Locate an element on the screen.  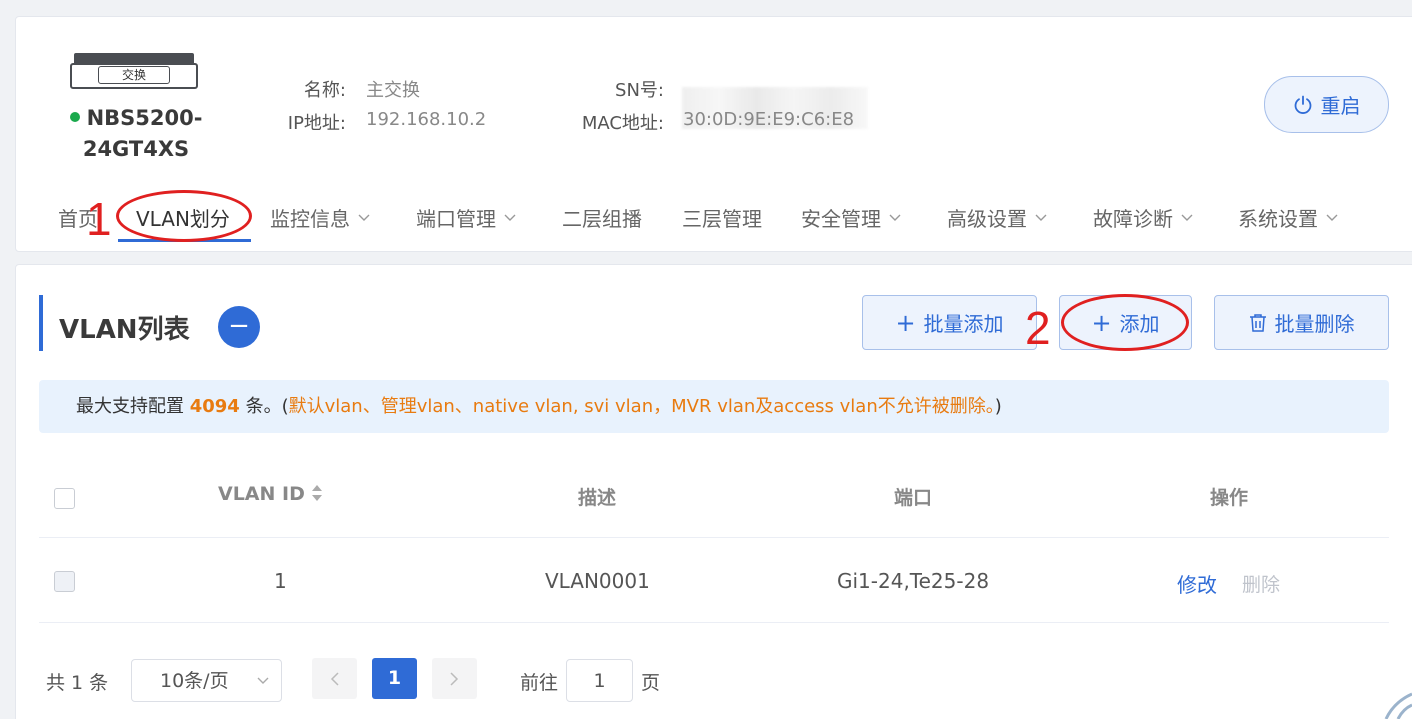
header-divider is located at coordinates (714, 537).